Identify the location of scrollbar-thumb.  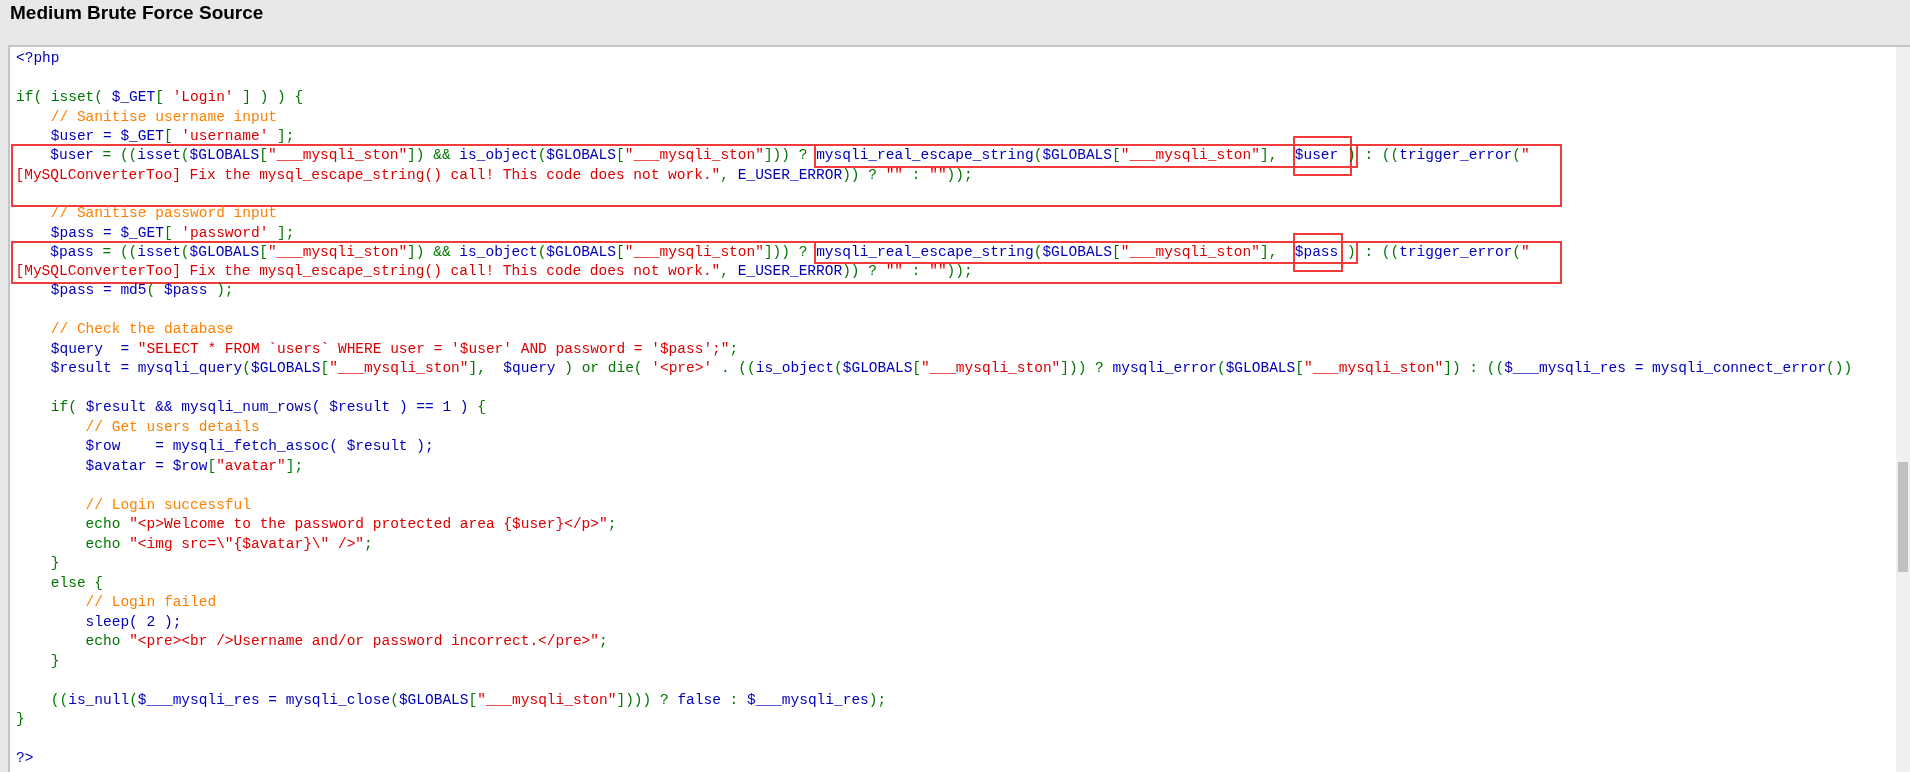
(1903, 517).